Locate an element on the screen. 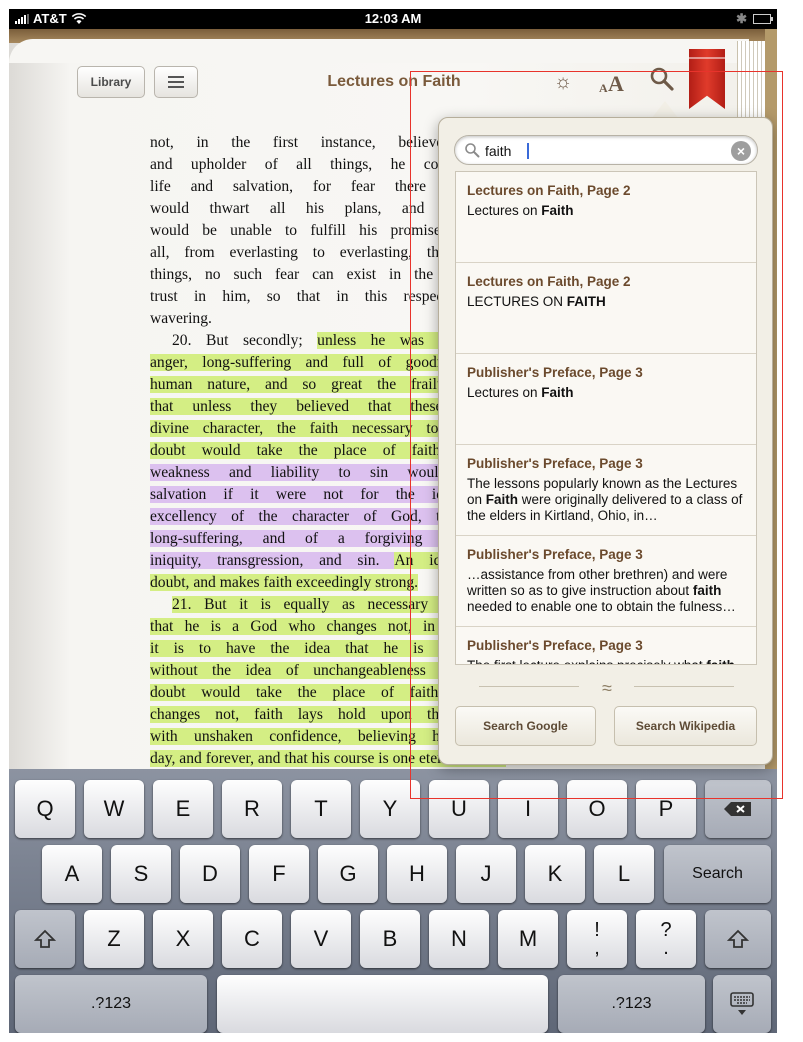 This screenshot has width=803, height=1042. table-of-contents-button is located at coordinates (176, 82).